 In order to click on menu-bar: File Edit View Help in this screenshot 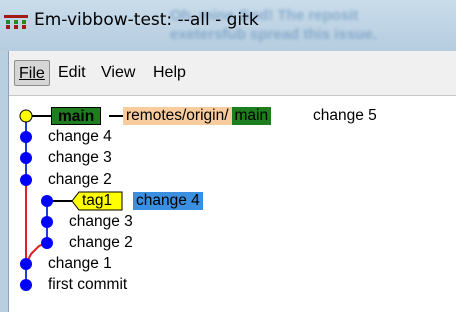, I will do `click(232, 73)`.